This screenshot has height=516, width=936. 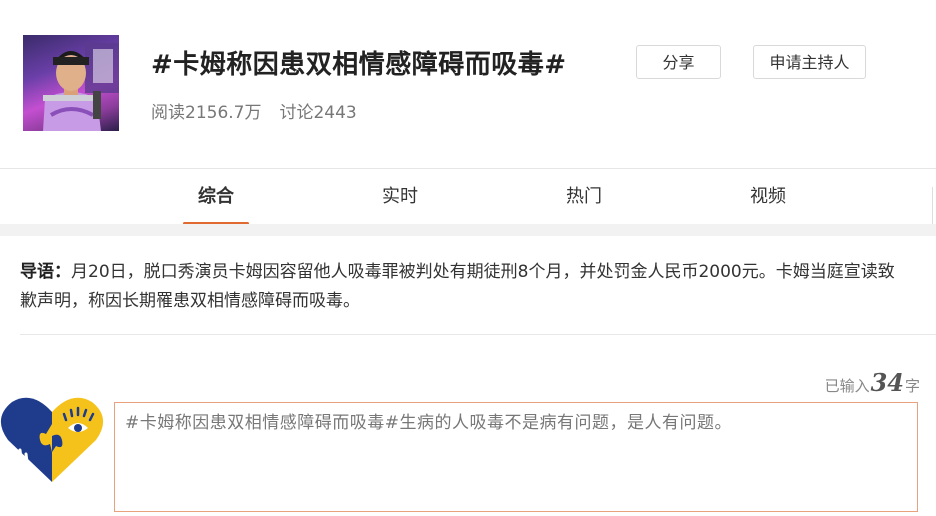 I want to click on tab-overflow-edge, so click(x=934, y=206).